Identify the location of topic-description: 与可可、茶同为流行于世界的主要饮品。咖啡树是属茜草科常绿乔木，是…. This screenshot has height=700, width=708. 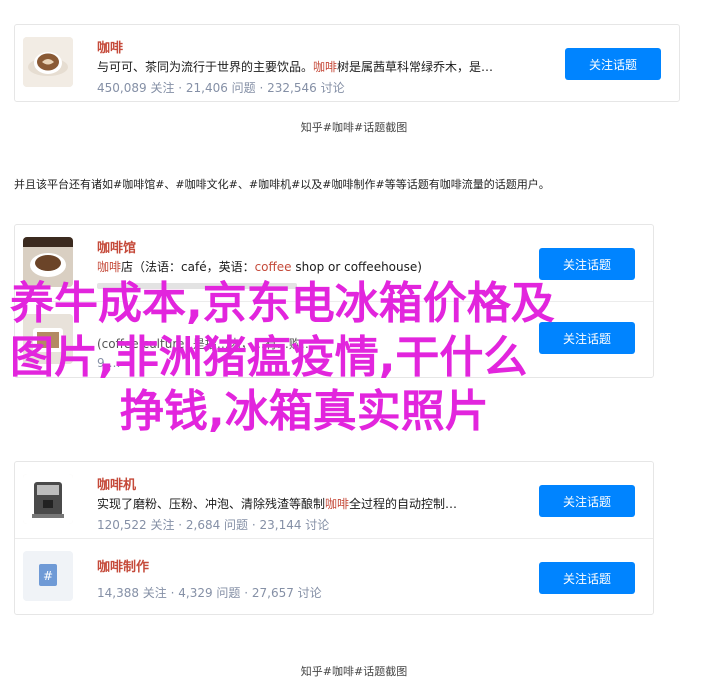
(295, 67).